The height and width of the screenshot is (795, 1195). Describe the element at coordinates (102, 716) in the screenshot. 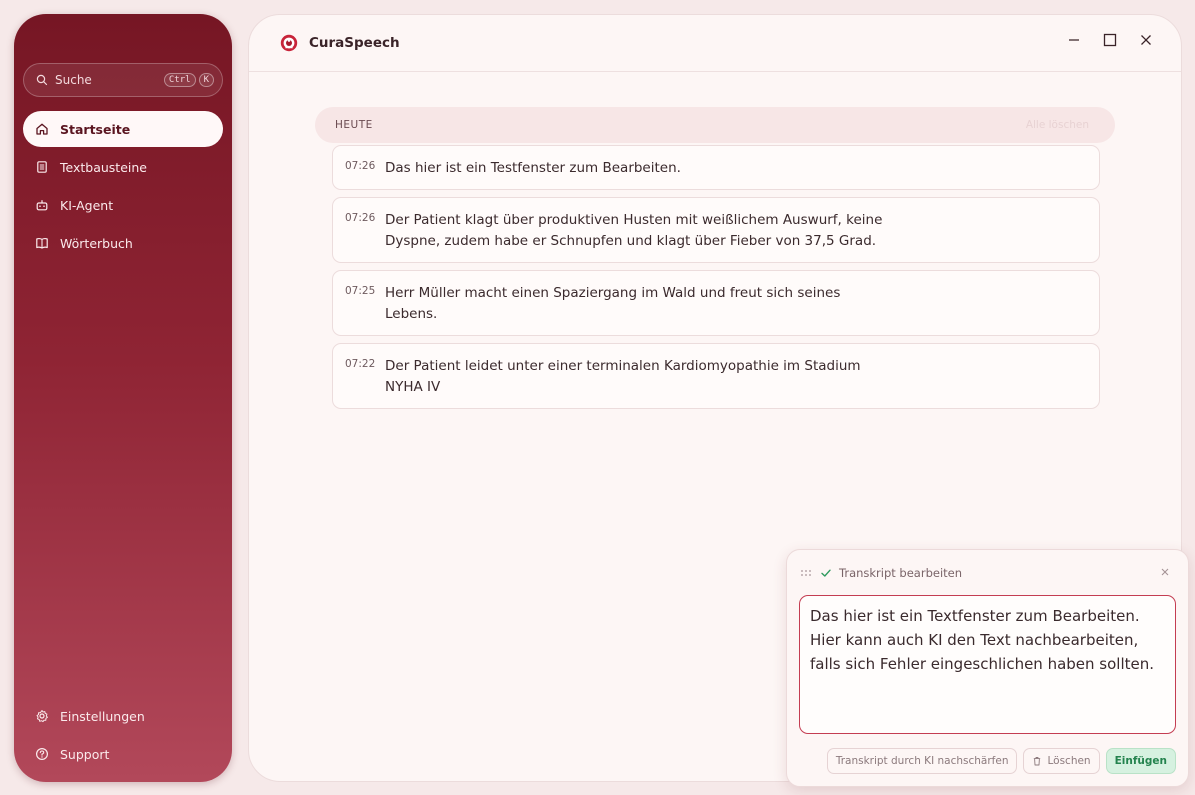

I see `sidebar-item-label: Einstellungen` at that location.